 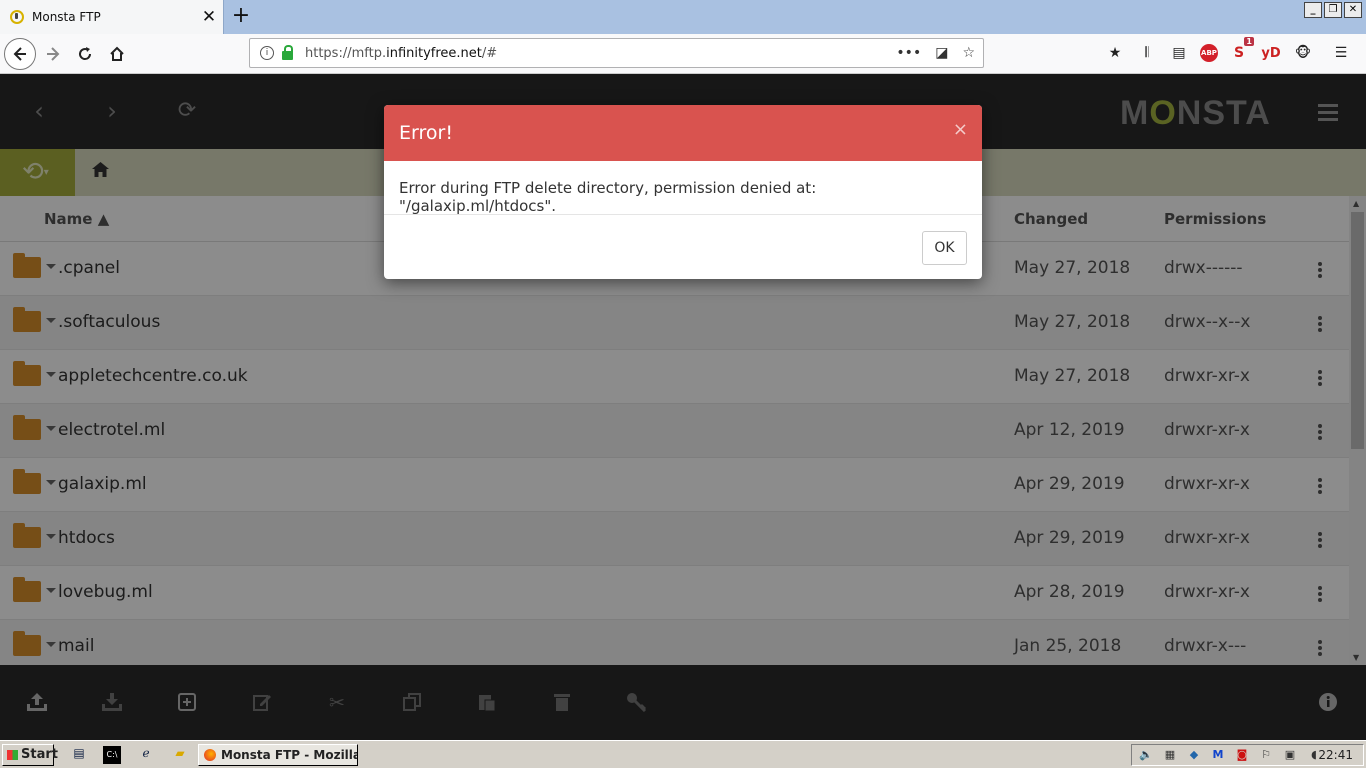 I want to click on flag-icon: ⚐, so click(x=1266, y=756).